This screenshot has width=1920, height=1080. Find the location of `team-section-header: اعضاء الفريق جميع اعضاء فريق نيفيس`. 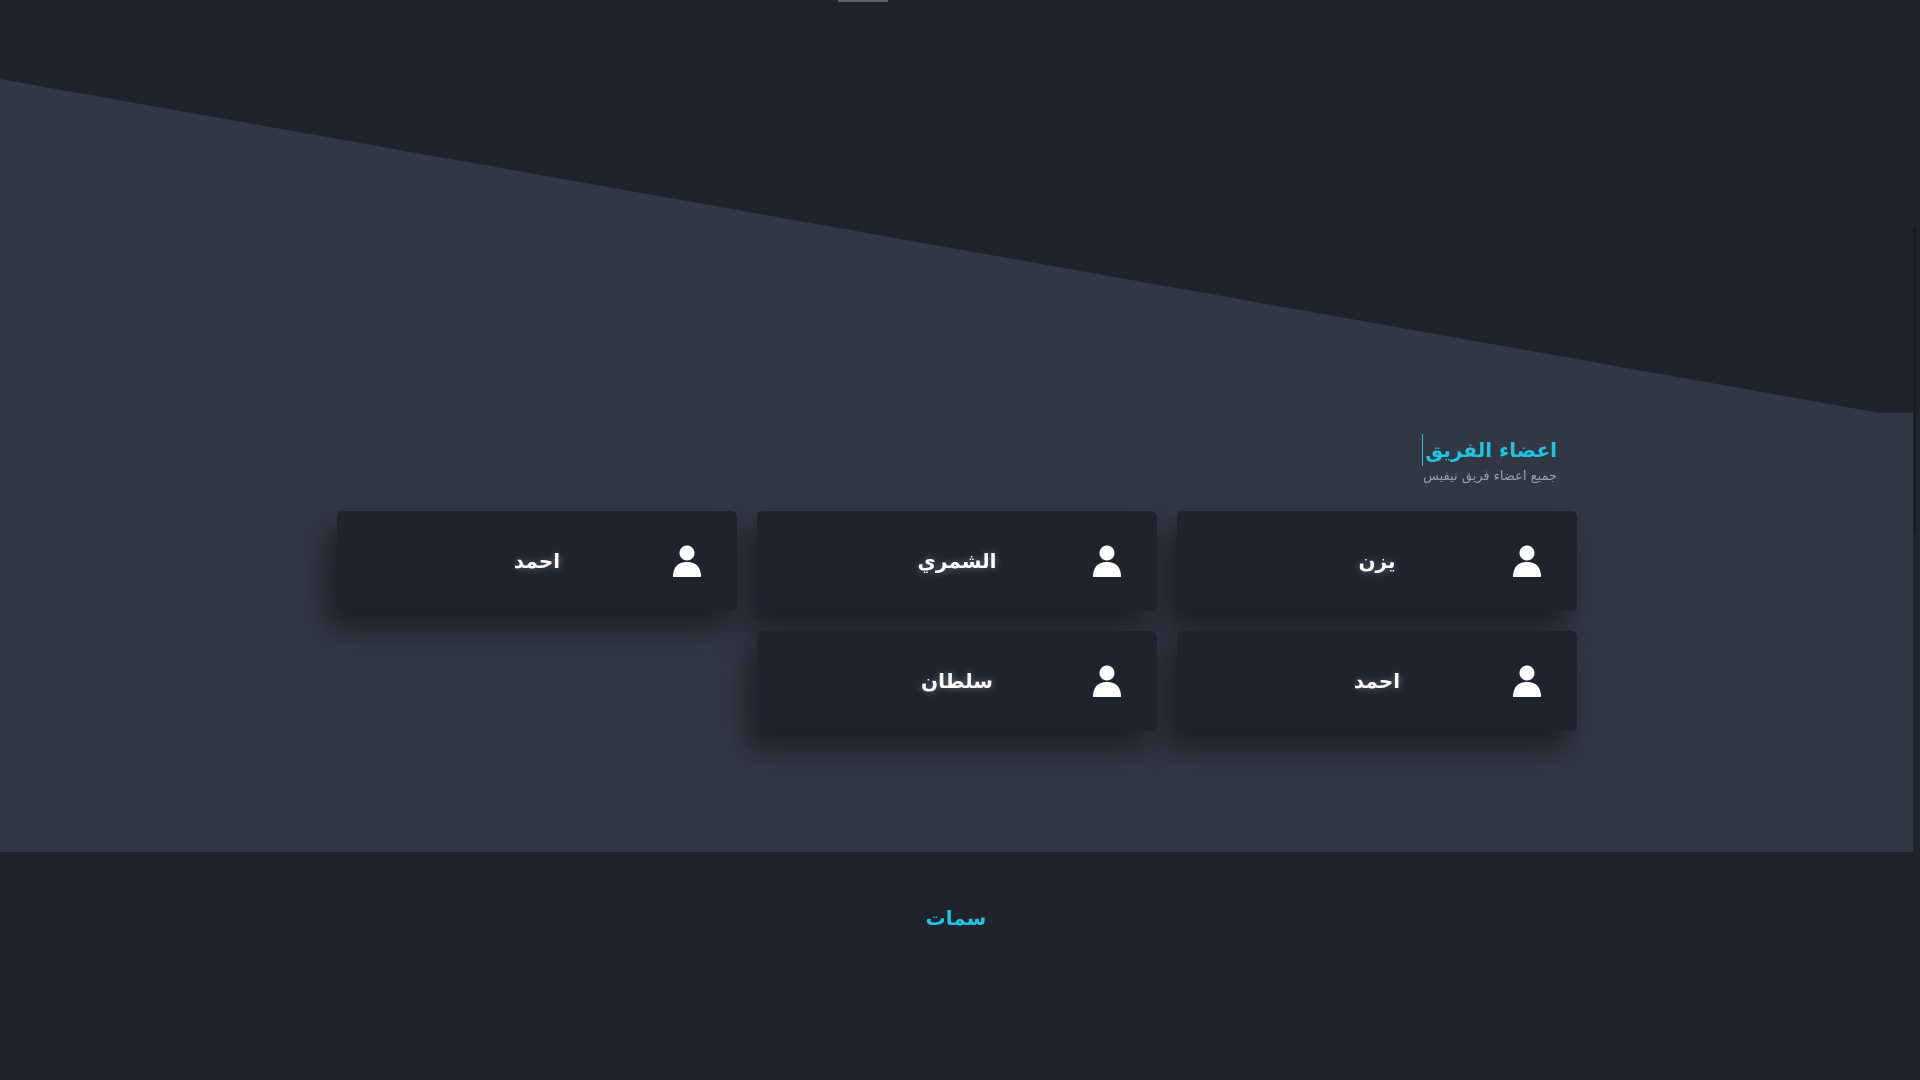

team-section-header: اعضاء الفريق جميع اعضاء فريق نيفيس is located at coordinates (1357, 460).